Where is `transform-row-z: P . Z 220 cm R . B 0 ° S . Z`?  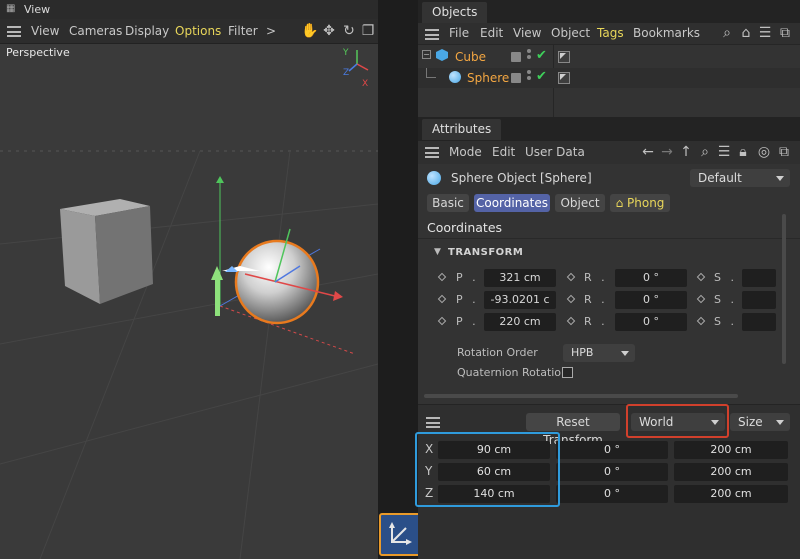 transform-row-z: P . Z 220 cm R . B 0 ° S . Z is located at coordinates (609, 323).